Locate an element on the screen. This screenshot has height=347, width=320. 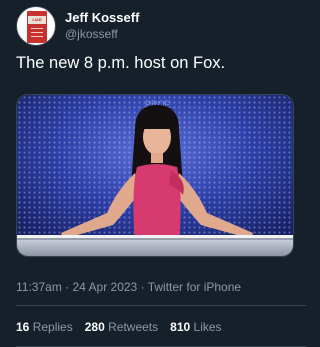
tweet-time: 11:37am is located at coordinates (39, 287).